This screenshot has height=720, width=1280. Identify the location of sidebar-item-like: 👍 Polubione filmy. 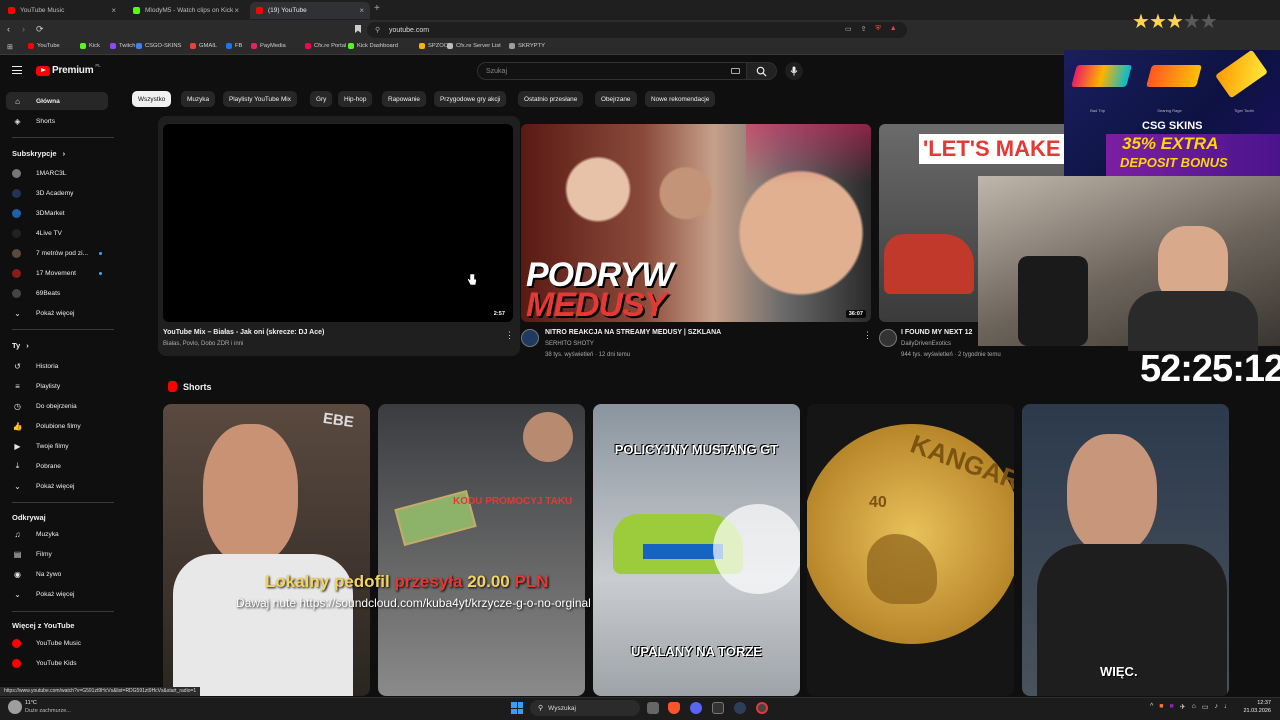
(57, 426).